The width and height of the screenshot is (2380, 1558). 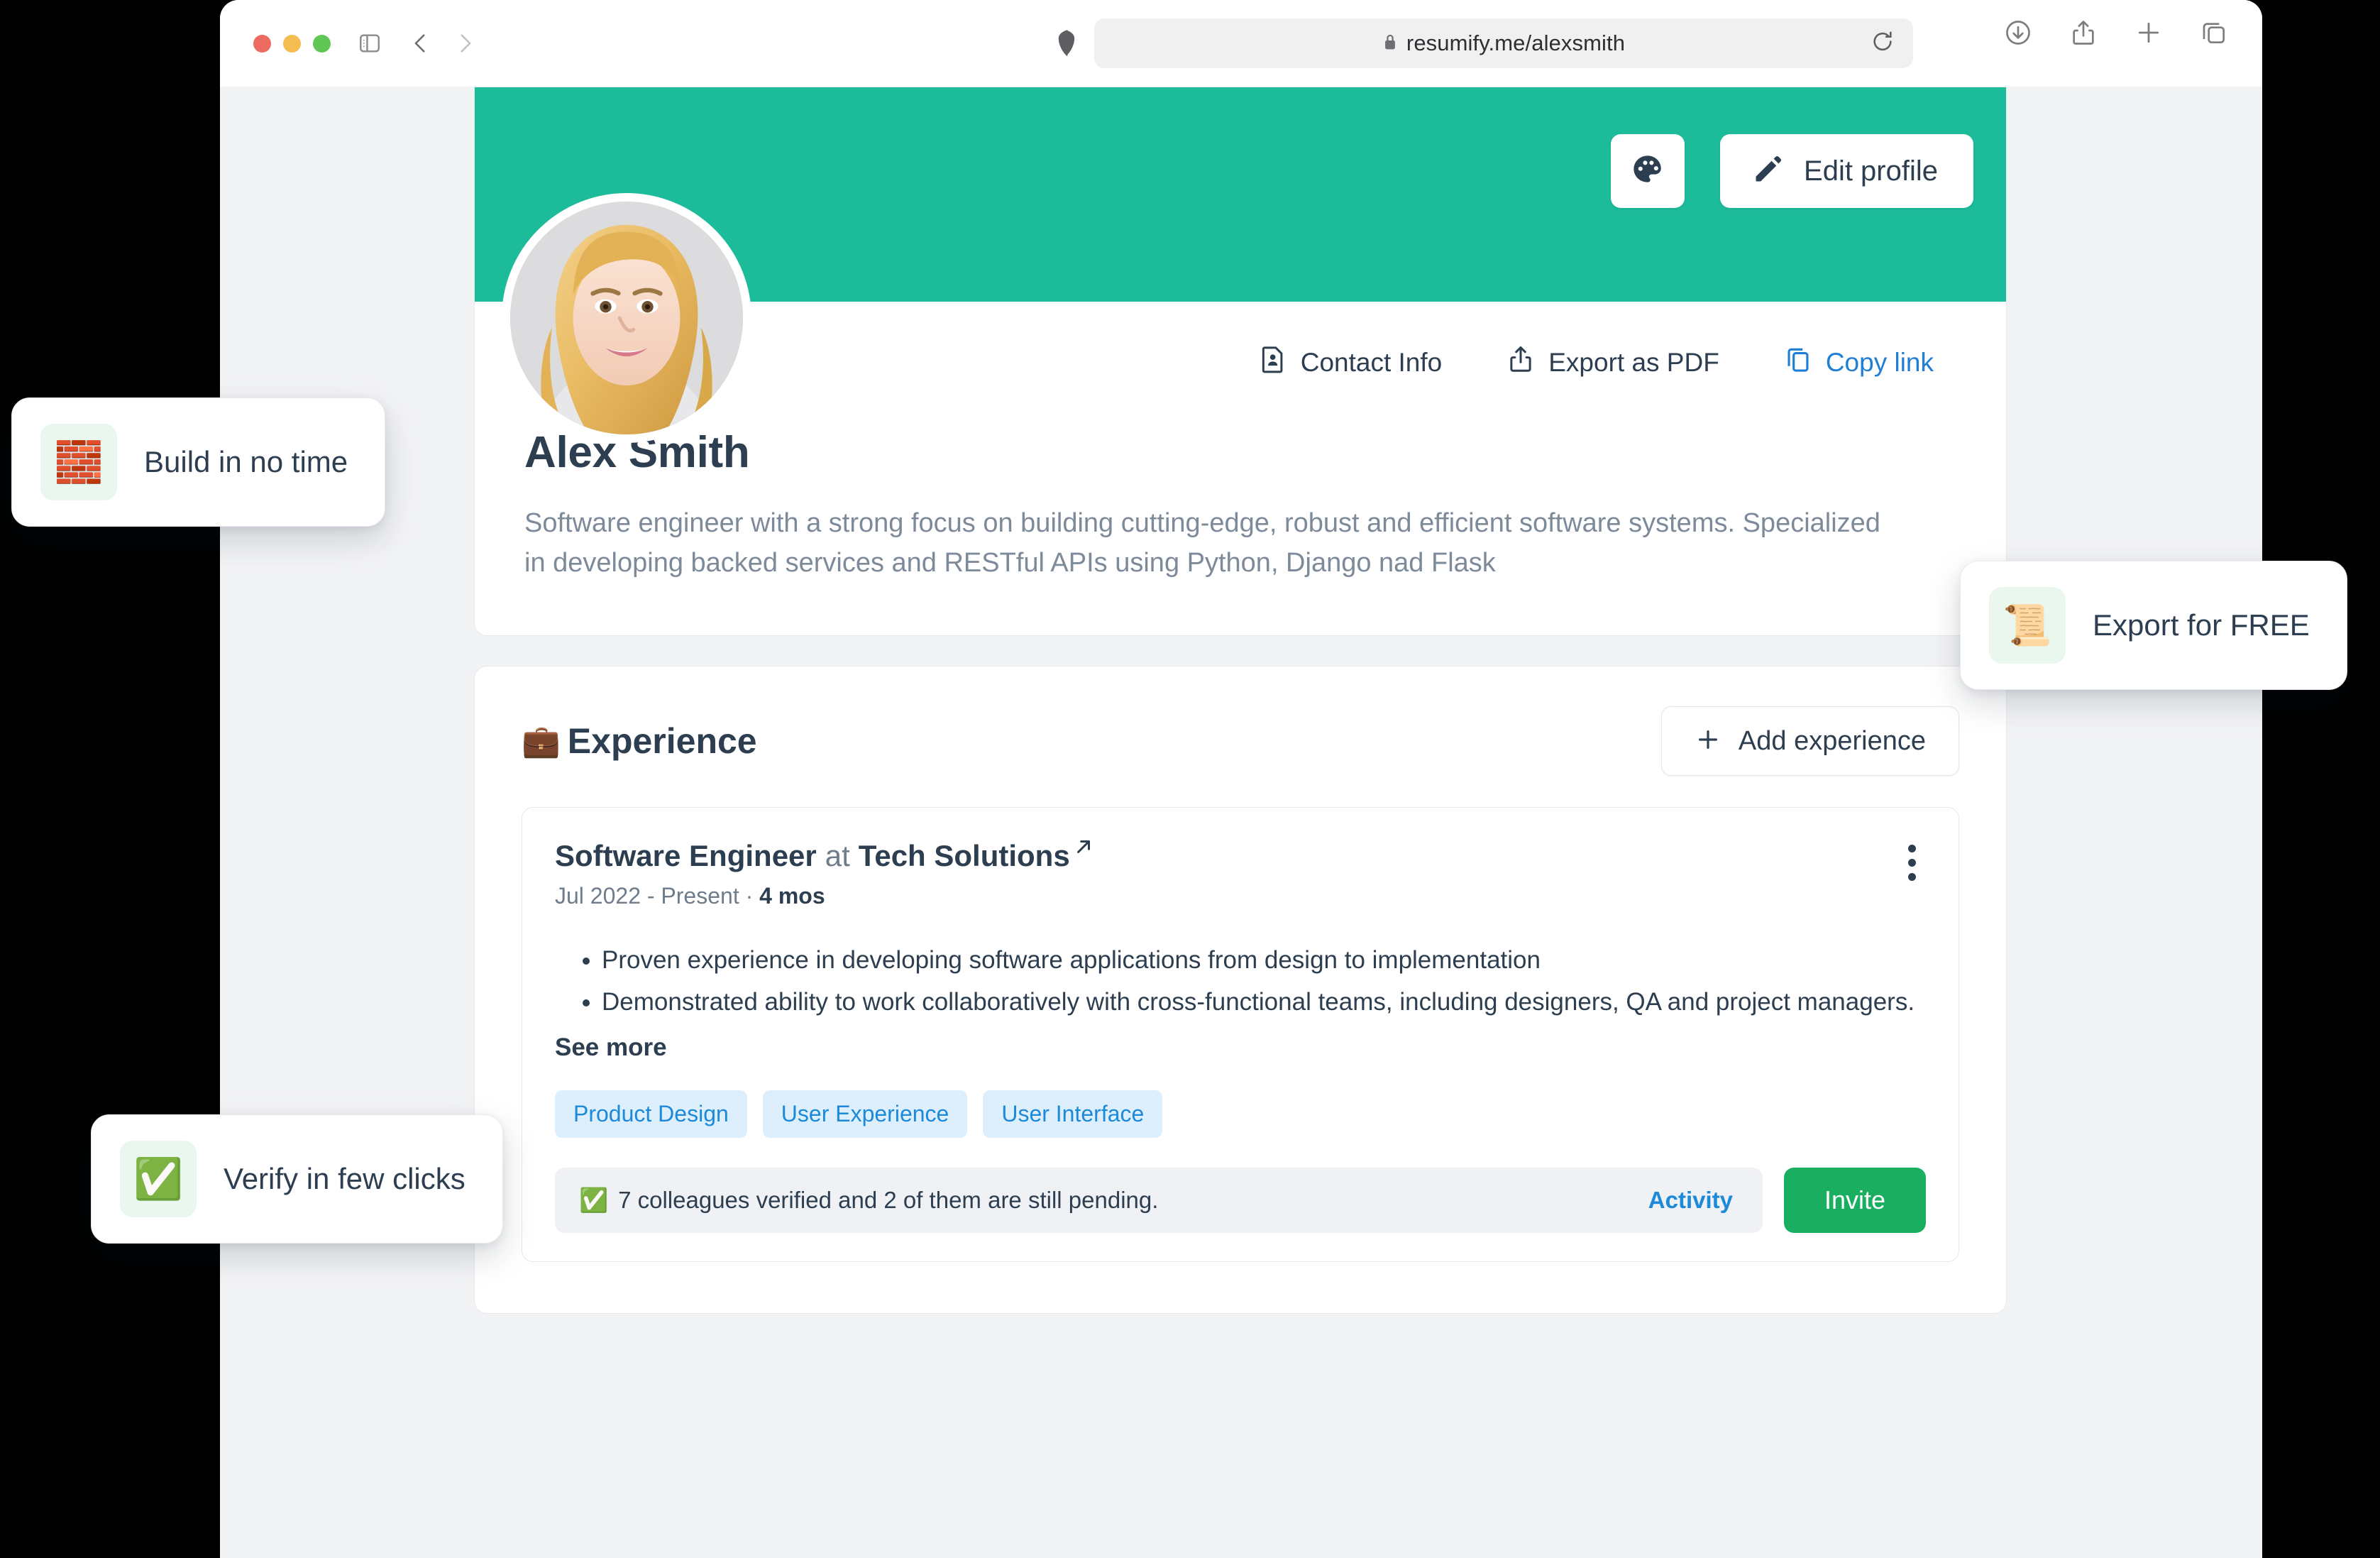 I want to click on floating-card-verify: ✅ Verify in few clicks, so click(x=297, y=1179).